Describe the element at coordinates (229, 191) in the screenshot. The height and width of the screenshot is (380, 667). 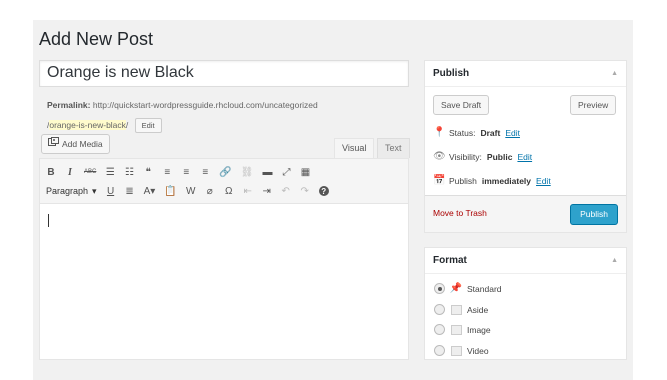
I see `special-character-button: Ω` at that location.